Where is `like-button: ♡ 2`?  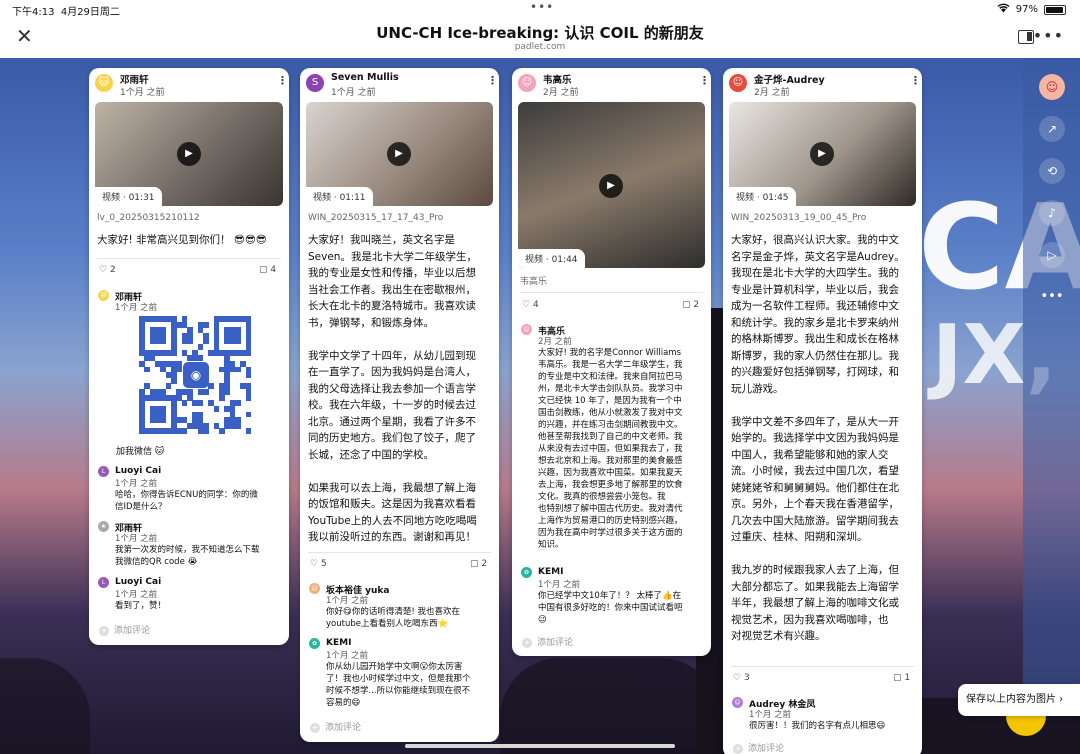 like-button: ♡ 2 is located at coordinates (107, 270).